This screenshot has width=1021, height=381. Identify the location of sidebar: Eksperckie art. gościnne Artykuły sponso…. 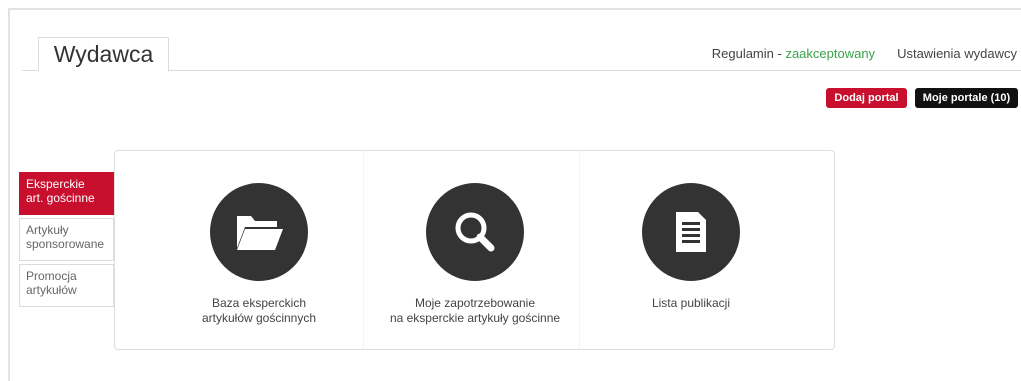
(70, 241).